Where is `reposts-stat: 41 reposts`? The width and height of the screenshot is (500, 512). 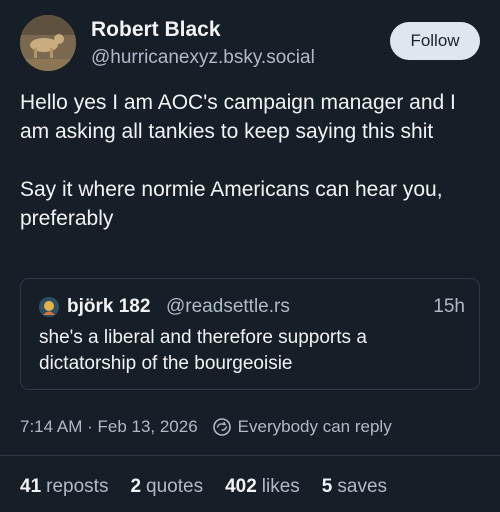 reposts-stat: 41 reposts is located at coordinates (64, 487).